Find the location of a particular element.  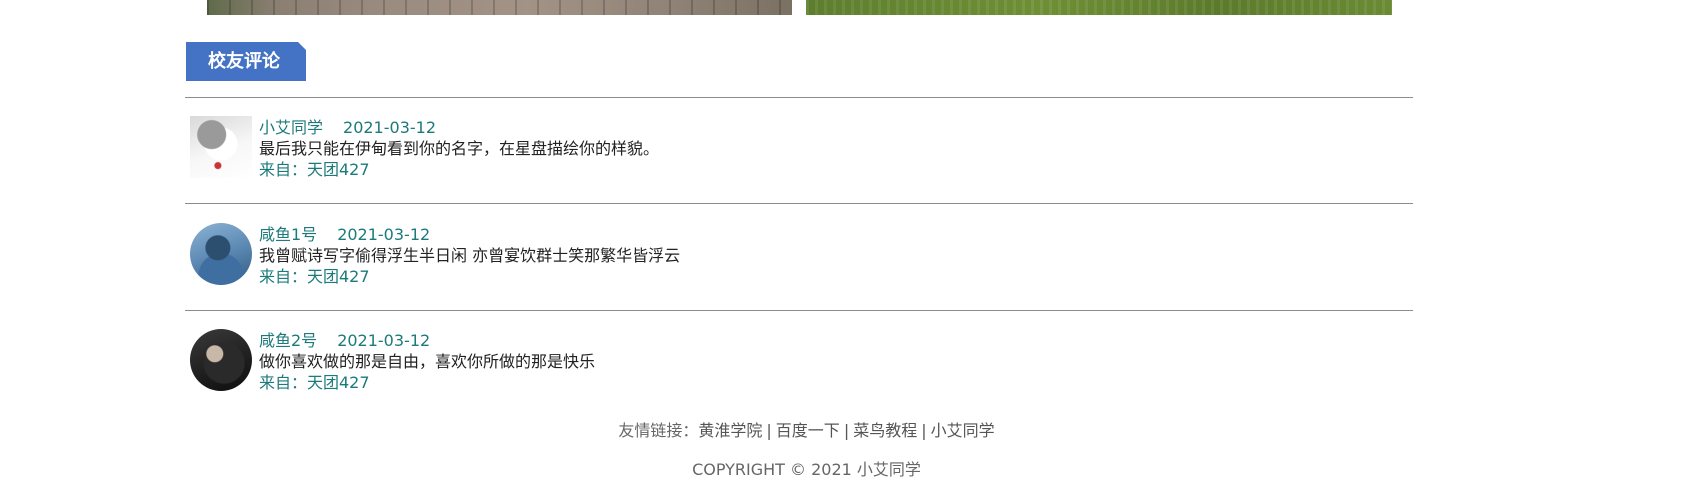

comment-meta: 咸鱼1号 2021-03-12 is located at coordinates (344, 235).